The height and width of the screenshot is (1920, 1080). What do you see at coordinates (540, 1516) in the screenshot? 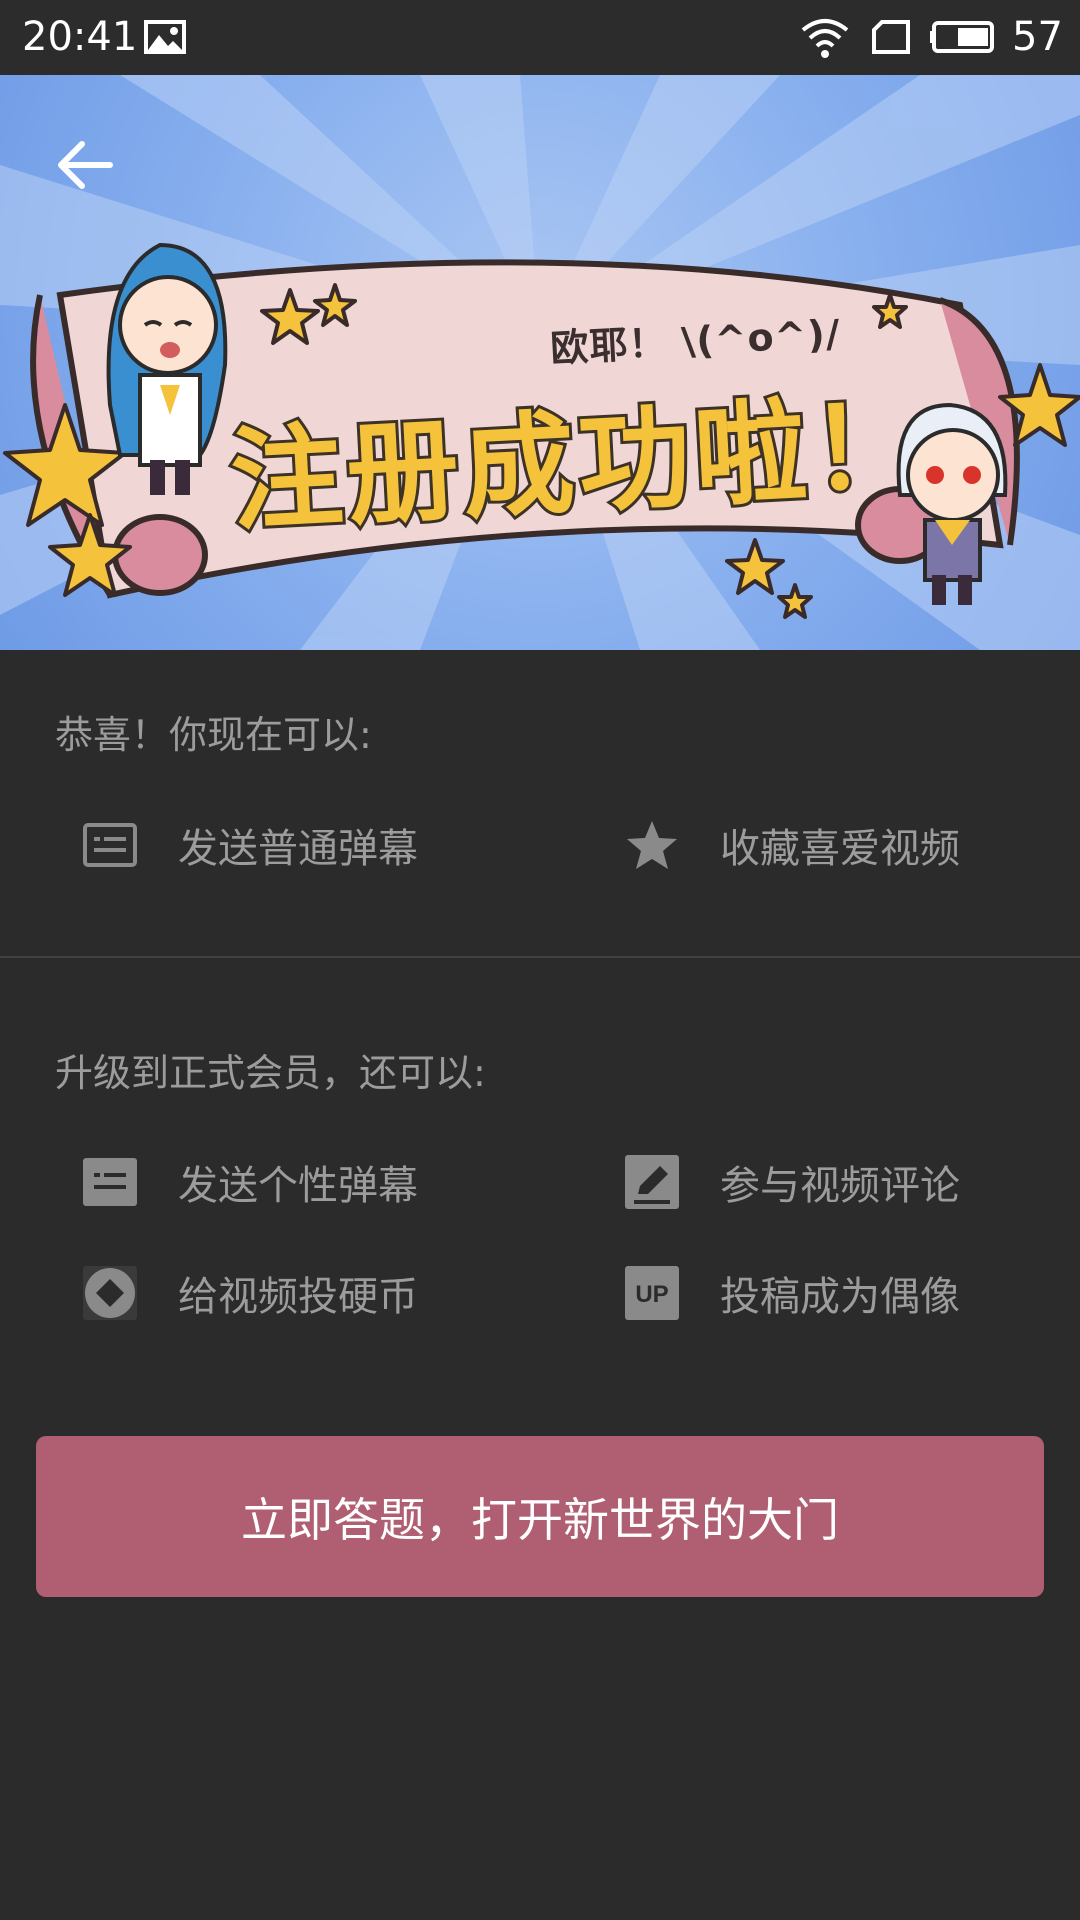
I see `start-quiz-button: 立即答题，打开新世界的大门` at bounding box center [540, 1516].